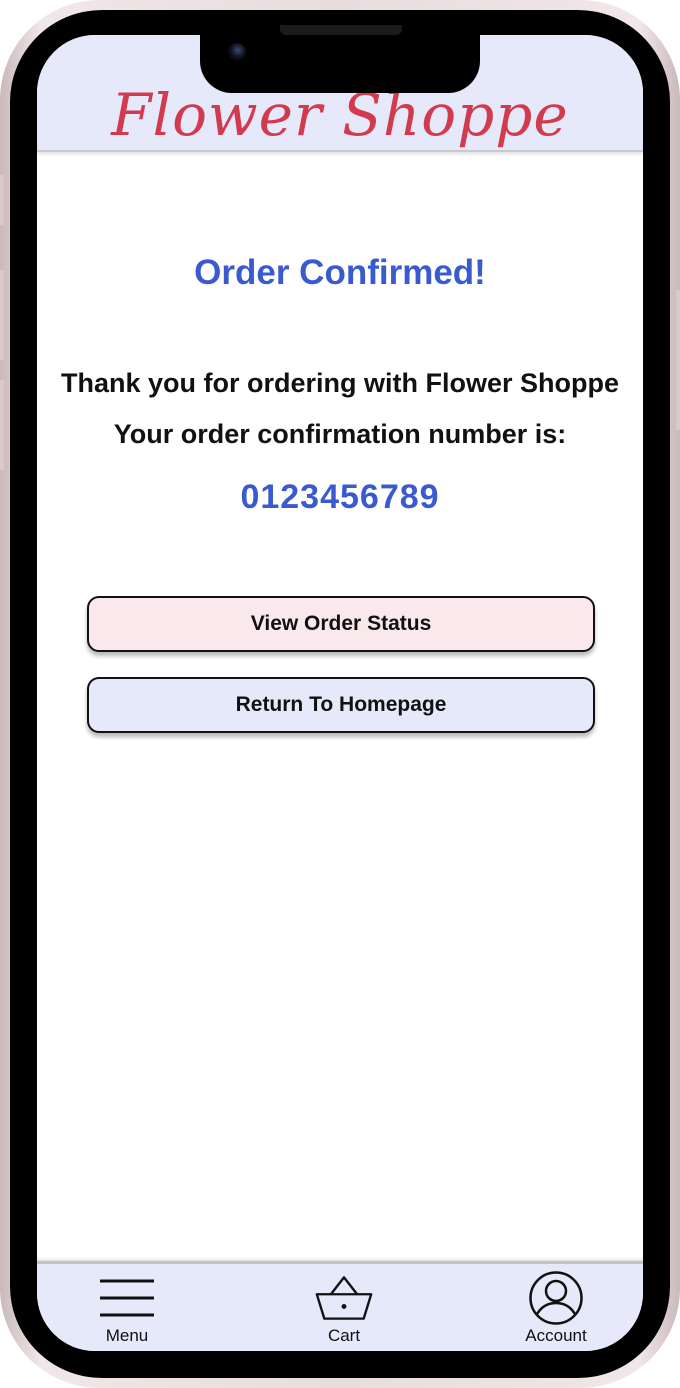  I want to click on basket-icon, so click(344, 1298).